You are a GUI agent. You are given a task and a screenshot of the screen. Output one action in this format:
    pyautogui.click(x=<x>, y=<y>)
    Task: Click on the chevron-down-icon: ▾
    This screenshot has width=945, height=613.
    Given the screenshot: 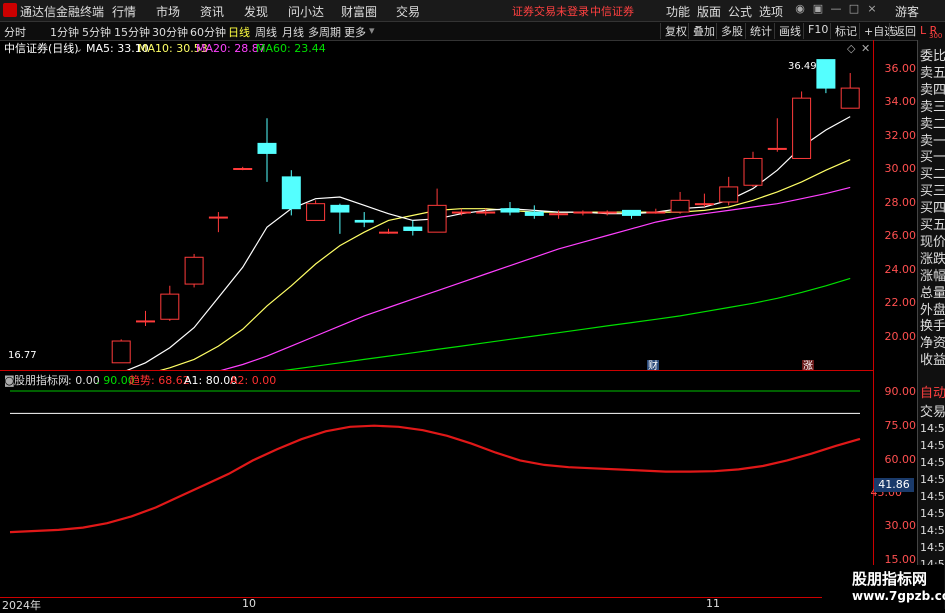 What is the action you would take?
    pyautogui.click(x=372, y=30)
    